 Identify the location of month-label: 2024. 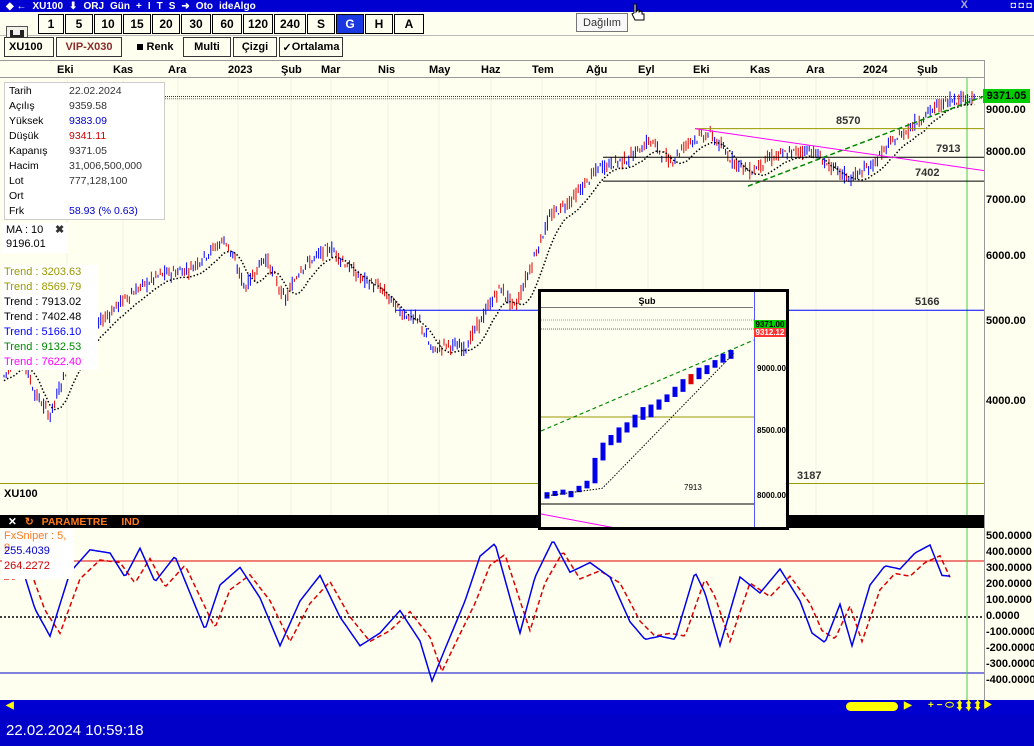
(875, 70).